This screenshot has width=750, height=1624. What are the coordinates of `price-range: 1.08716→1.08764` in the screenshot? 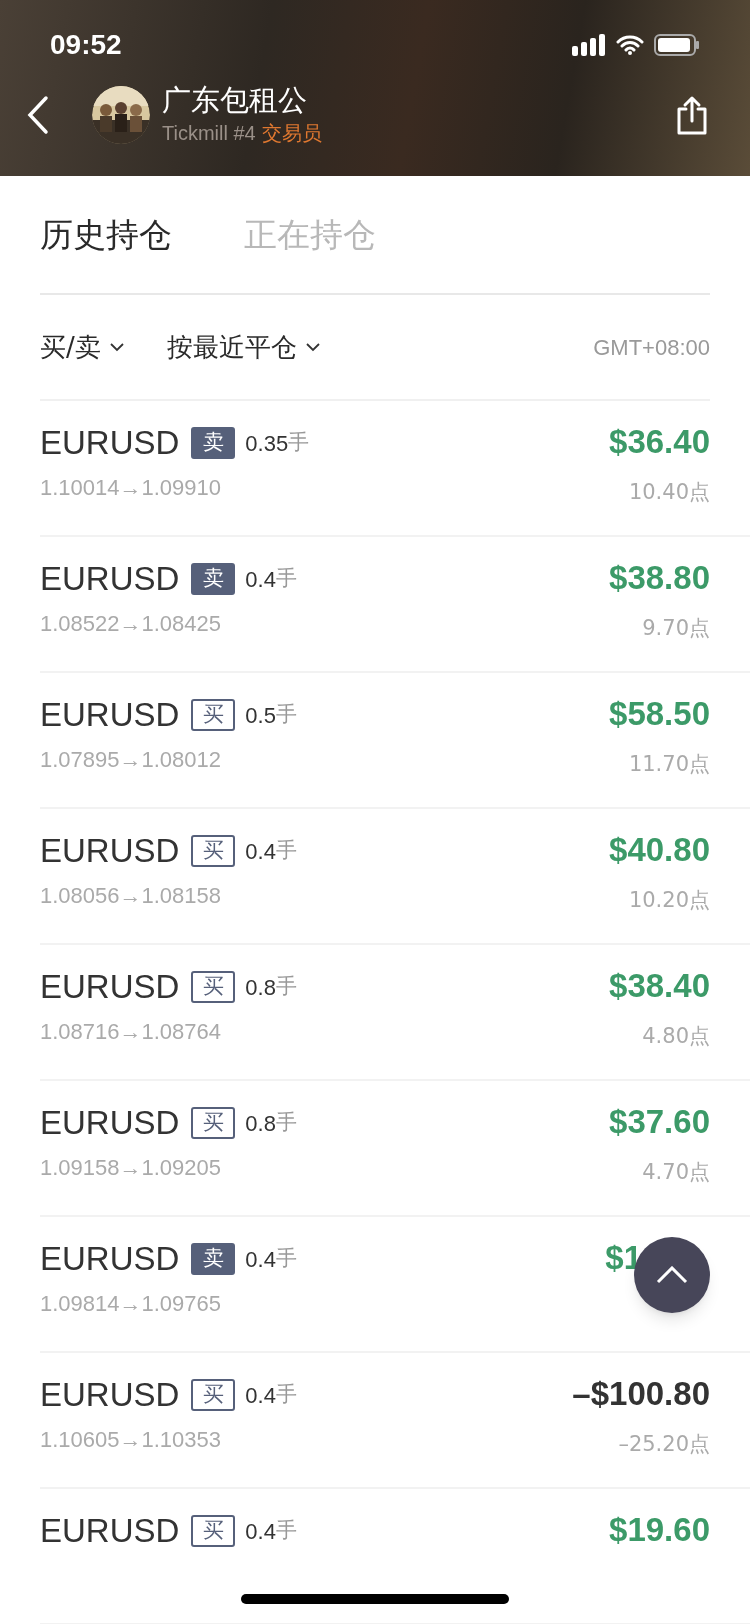 It's located at (131, 1032).